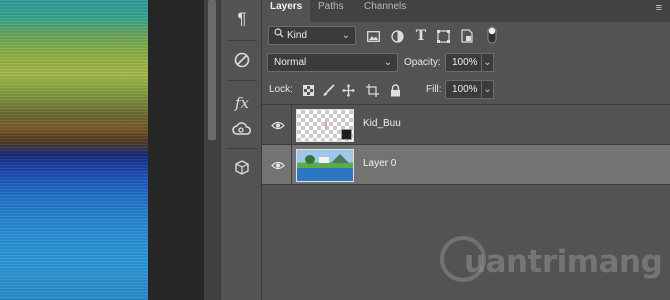 The width and height of the screenshot is (670, 300). I want to click on house-shape, so click(324, 160).